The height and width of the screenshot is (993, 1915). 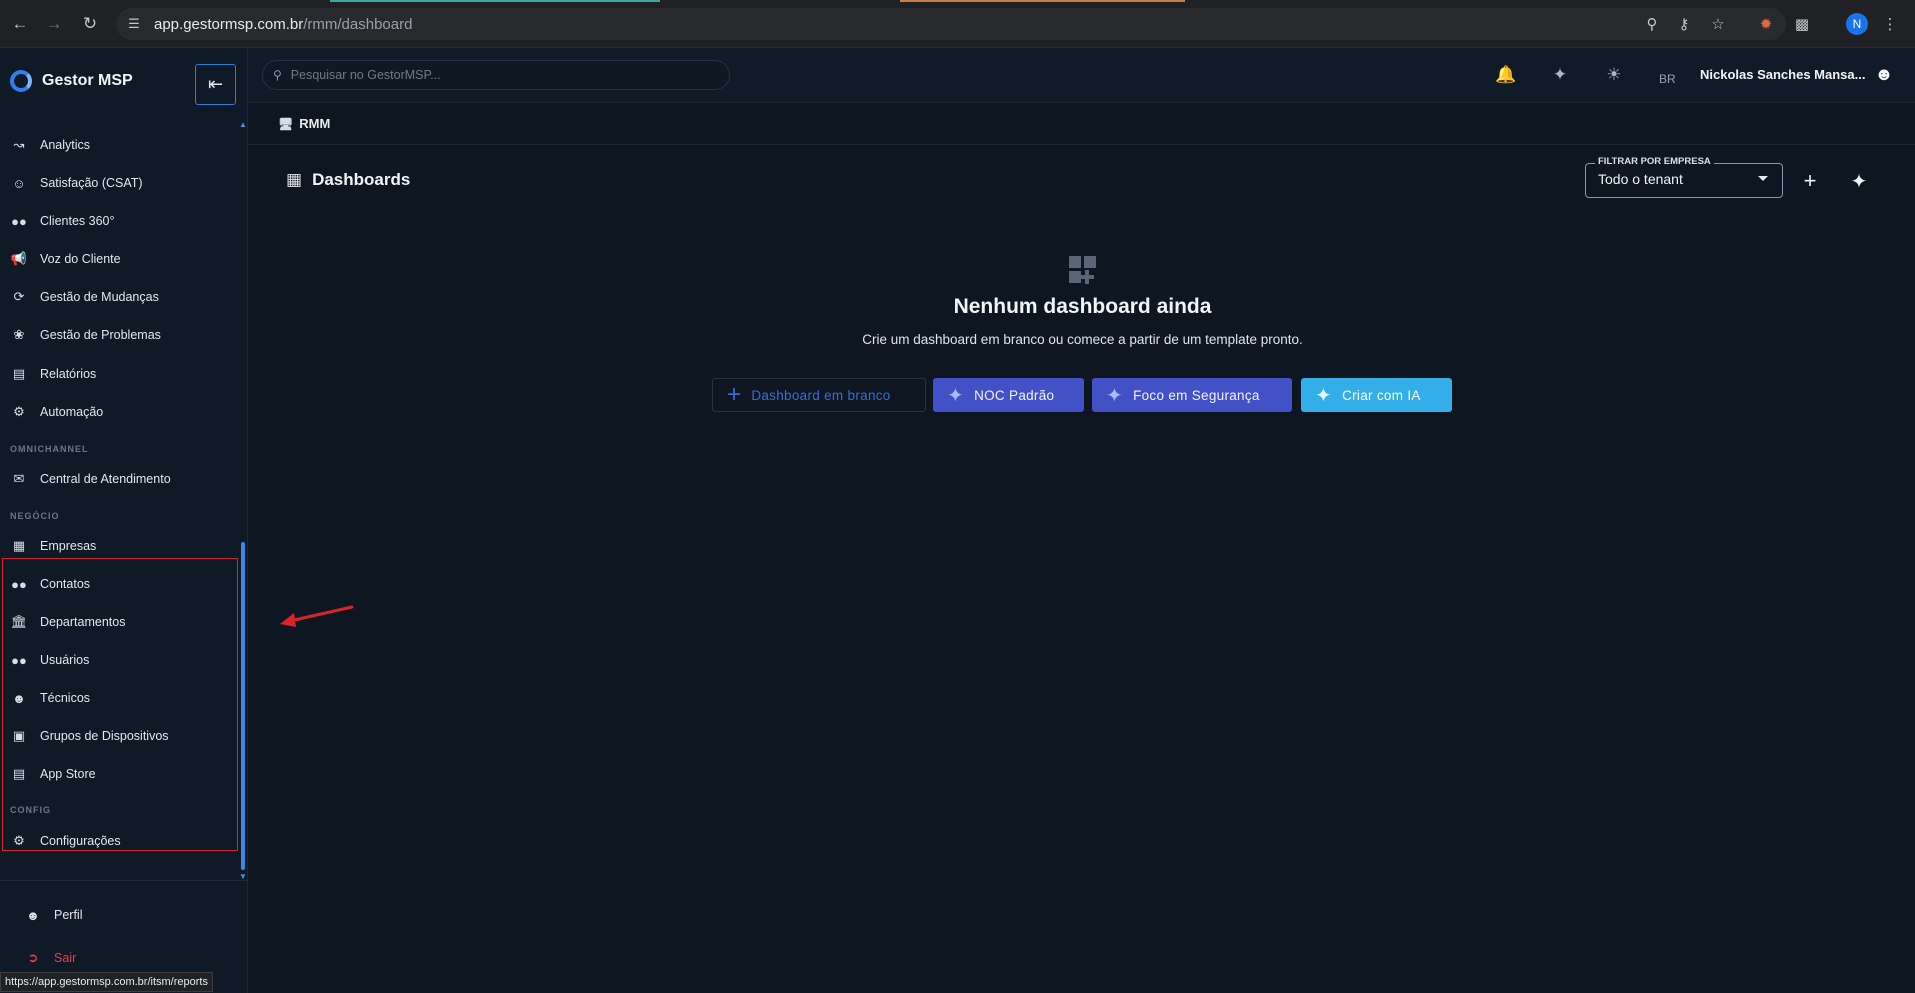 What do you see at coordinates (1859, 181) in the screenshot?
I see `ai-sparkle-icon: ✦` at bounding box center [1859, 181].